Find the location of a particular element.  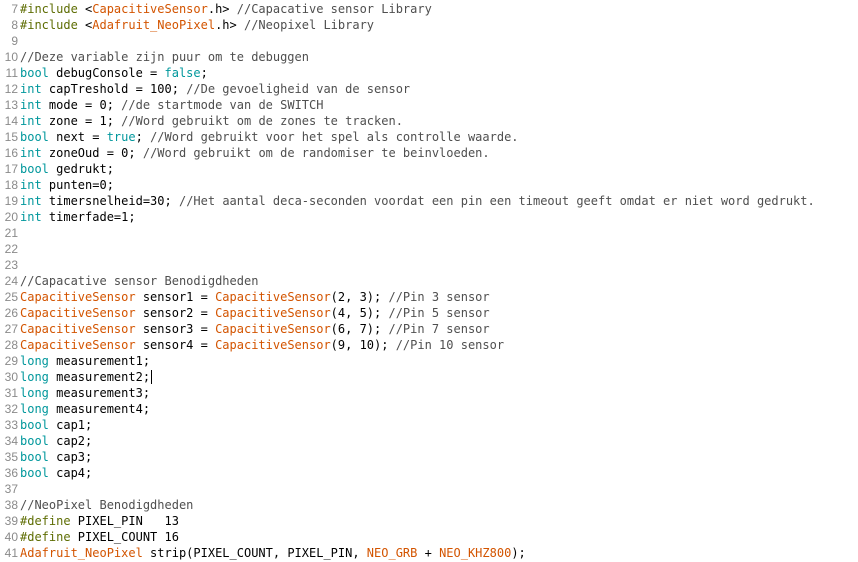

code-line: 33 bool cap1; is located at coordinates (46, 425).